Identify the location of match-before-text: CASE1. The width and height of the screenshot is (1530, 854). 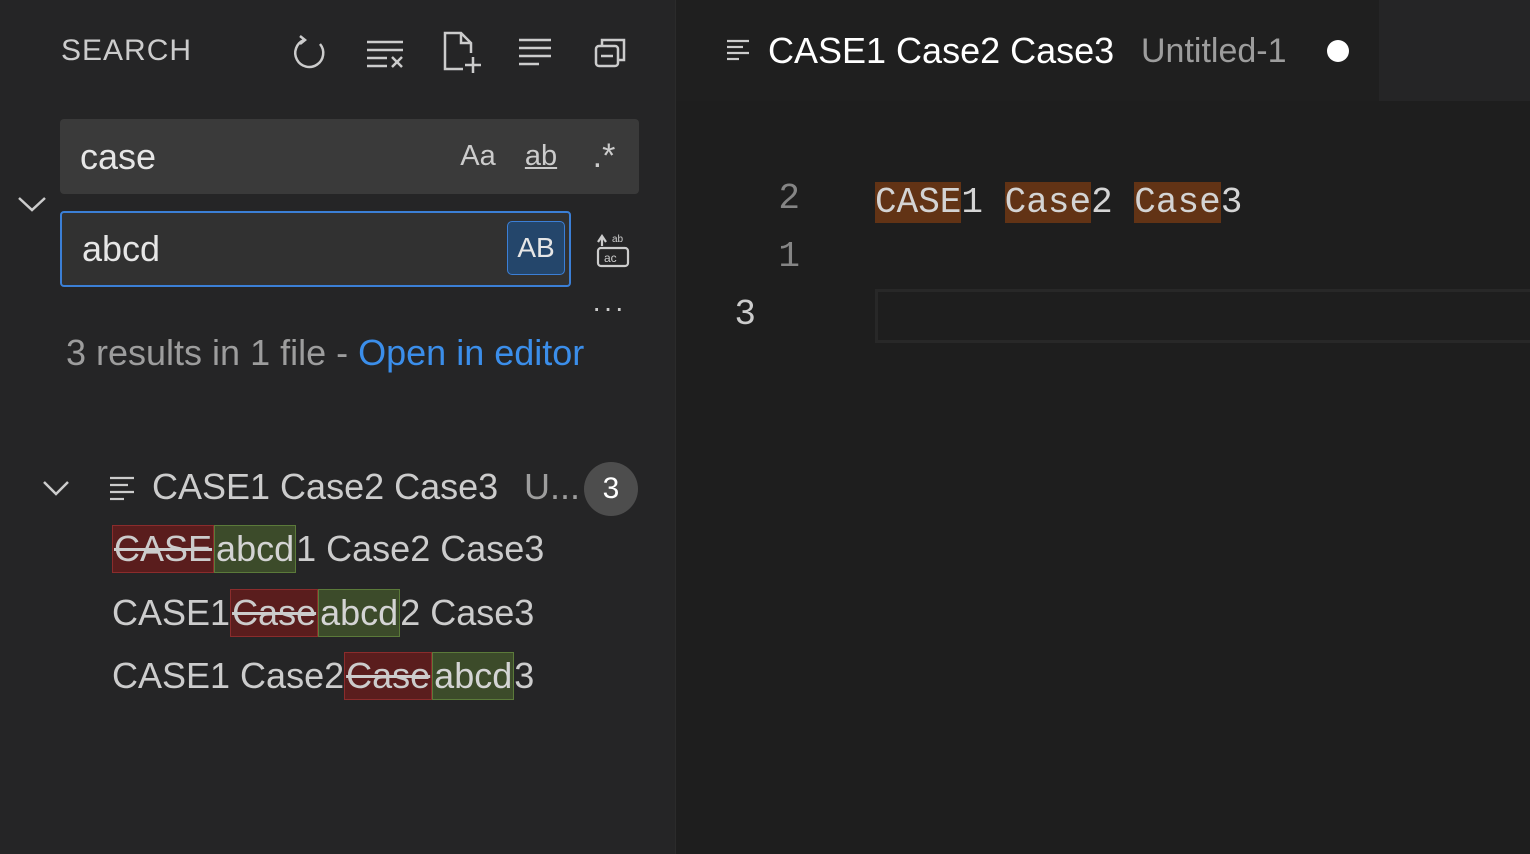
(171, 612).